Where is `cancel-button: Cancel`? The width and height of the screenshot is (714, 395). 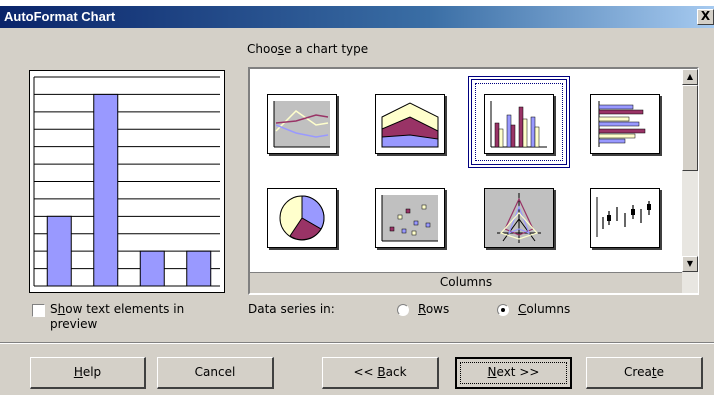 cancel-button: Cancel is located at coordinates (215, 373).